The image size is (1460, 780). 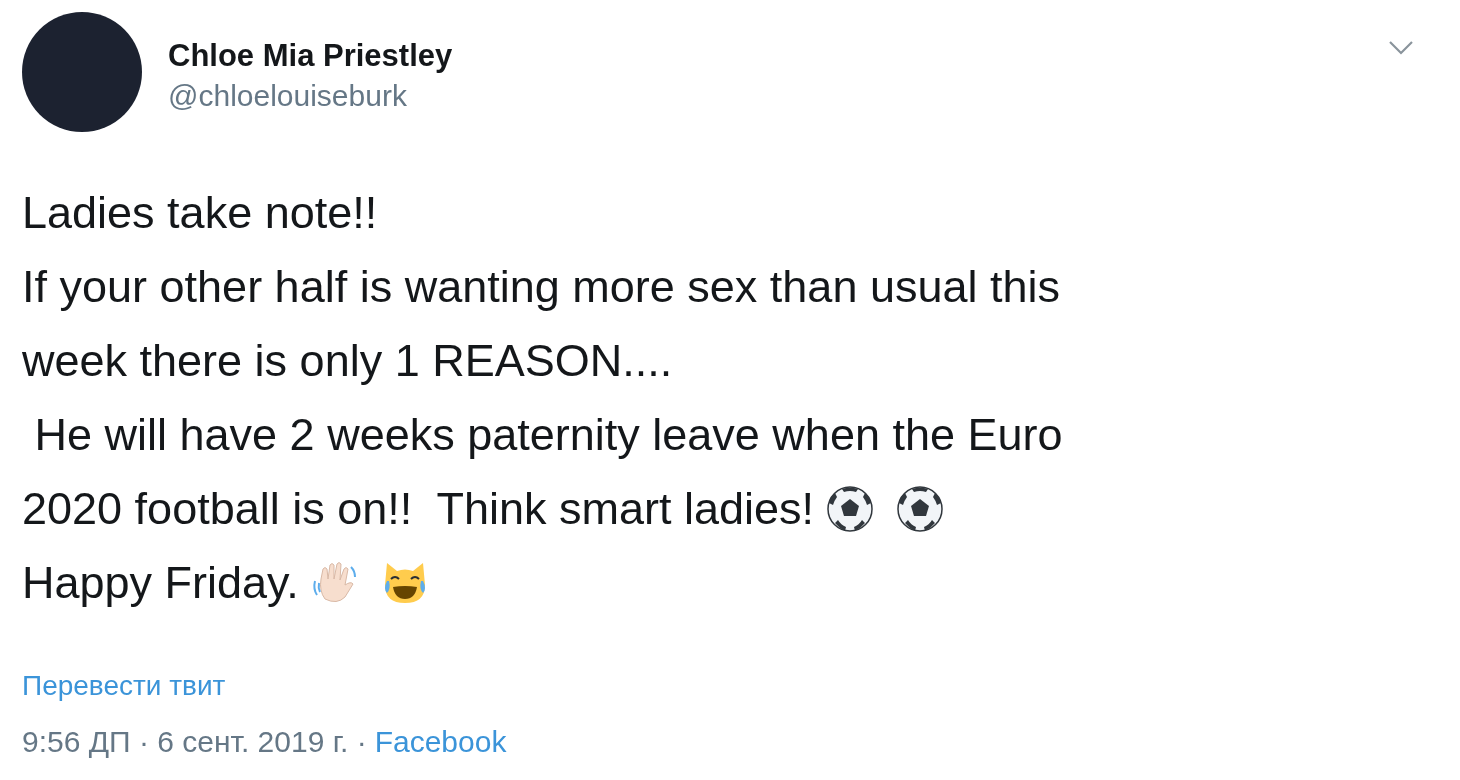 What do you see at coordinates (541, 287) in the screenshot?
I see `tweet-text: If your other half is wanting more sex than usual this` at bounding box center [541, 287].